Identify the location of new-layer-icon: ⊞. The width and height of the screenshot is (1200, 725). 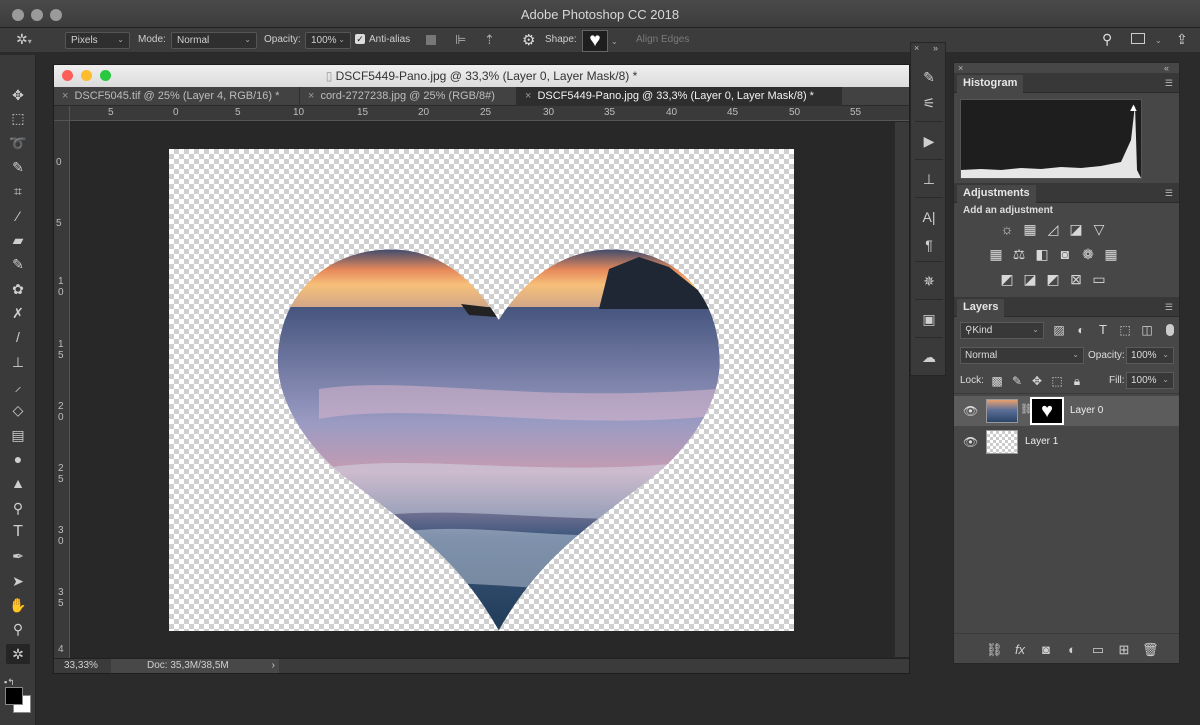
(1124, 650).